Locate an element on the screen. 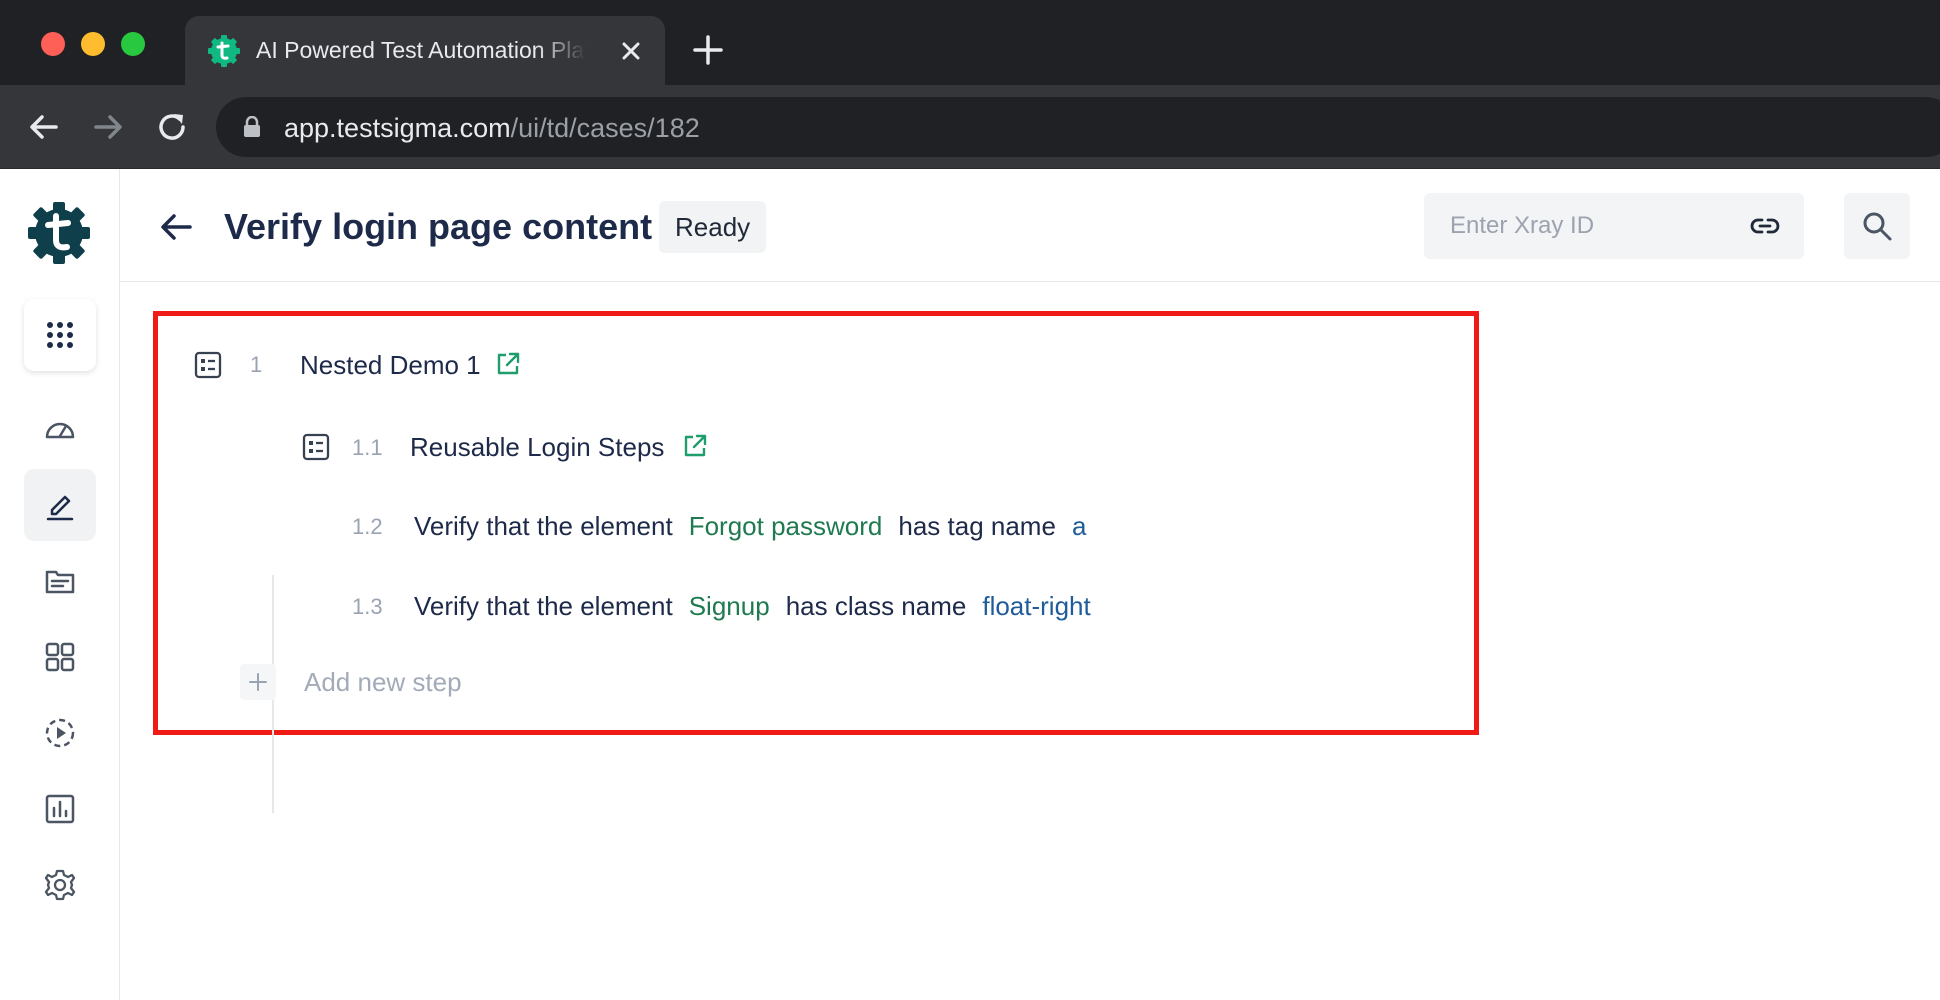 This screenshot has height=1000, width=1940. search-icon is located at coordinates (1877, 226).